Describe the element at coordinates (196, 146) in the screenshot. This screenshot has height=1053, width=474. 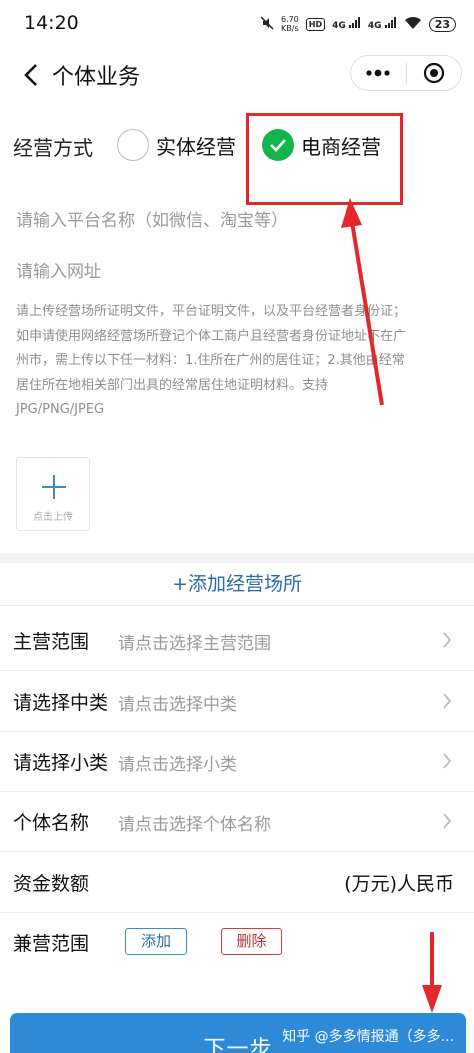
I see `option-physical-label: 实体经营` at that location.